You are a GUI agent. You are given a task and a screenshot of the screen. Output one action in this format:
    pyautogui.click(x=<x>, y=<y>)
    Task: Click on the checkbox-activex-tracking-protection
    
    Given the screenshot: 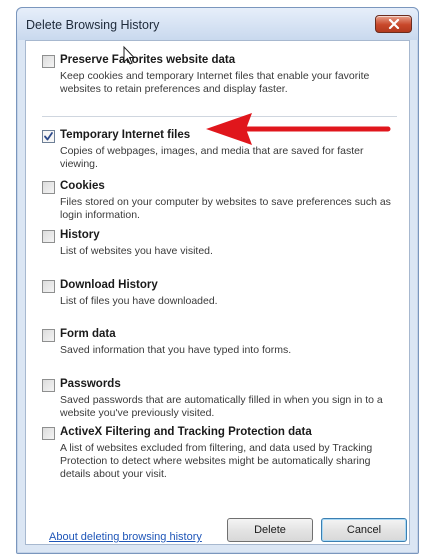 What is the action you would take?
    pyautogui.click(x=48, y=433)
    